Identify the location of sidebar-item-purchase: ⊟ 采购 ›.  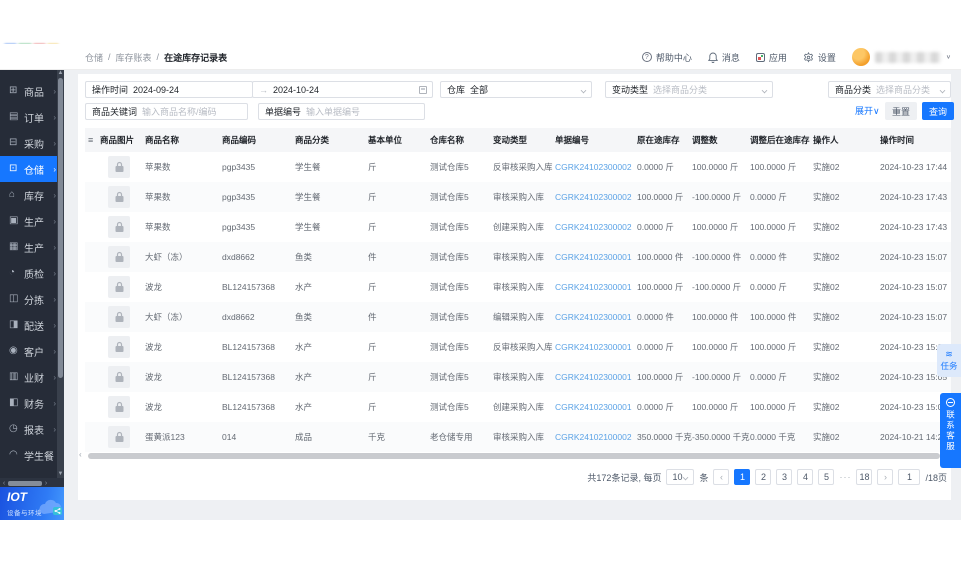
(32, 143).